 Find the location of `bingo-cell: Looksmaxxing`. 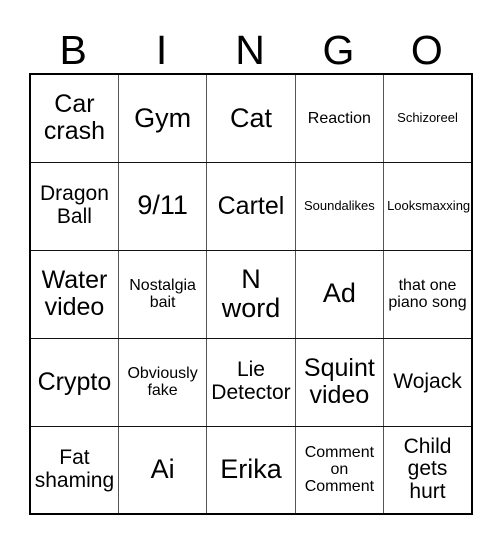

bingo-cell: Looksmaxxing is located at coordinates (428, 206).